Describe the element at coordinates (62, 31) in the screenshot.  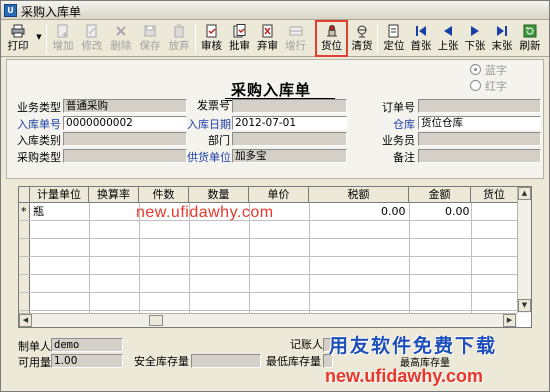
I see `add-doc-icon` at that location.